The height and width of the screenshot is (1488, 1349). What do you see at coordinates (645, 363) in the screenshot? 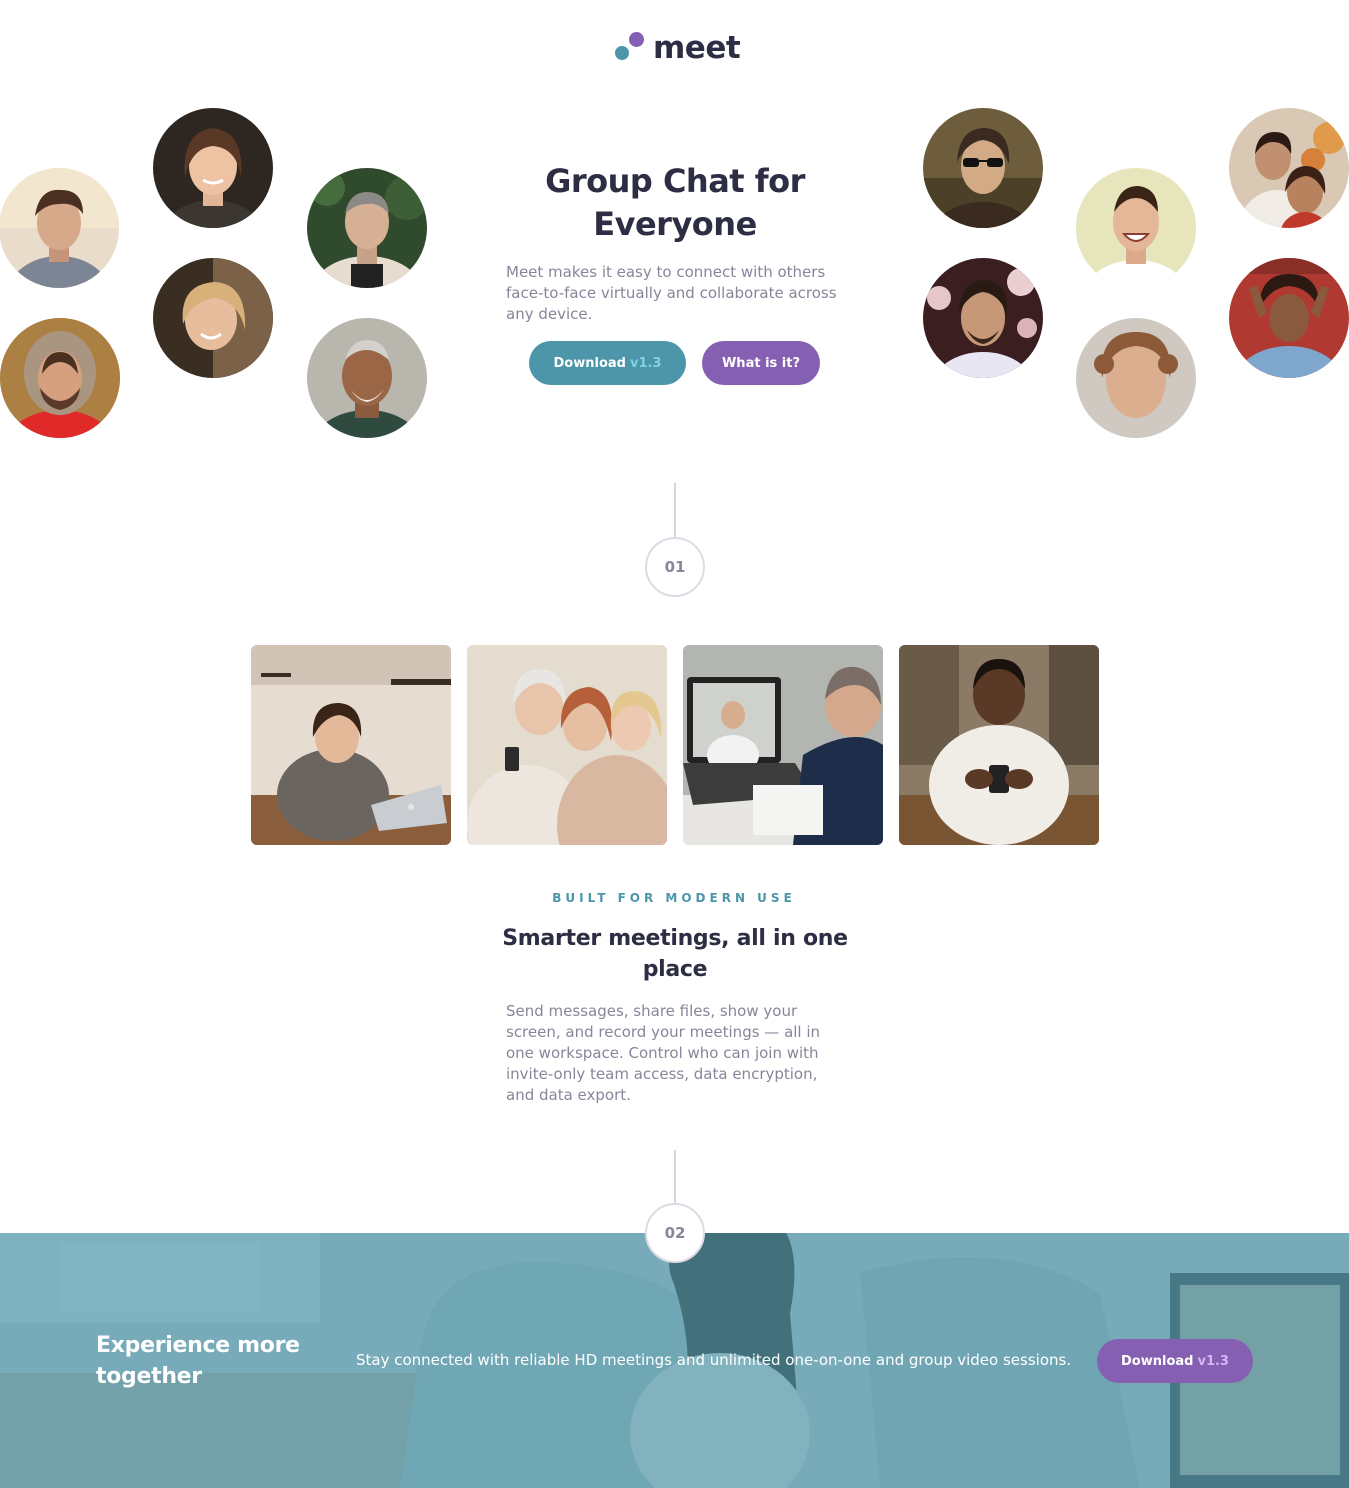
I see `download-version: v1.3` at bounding box center [645, 363].